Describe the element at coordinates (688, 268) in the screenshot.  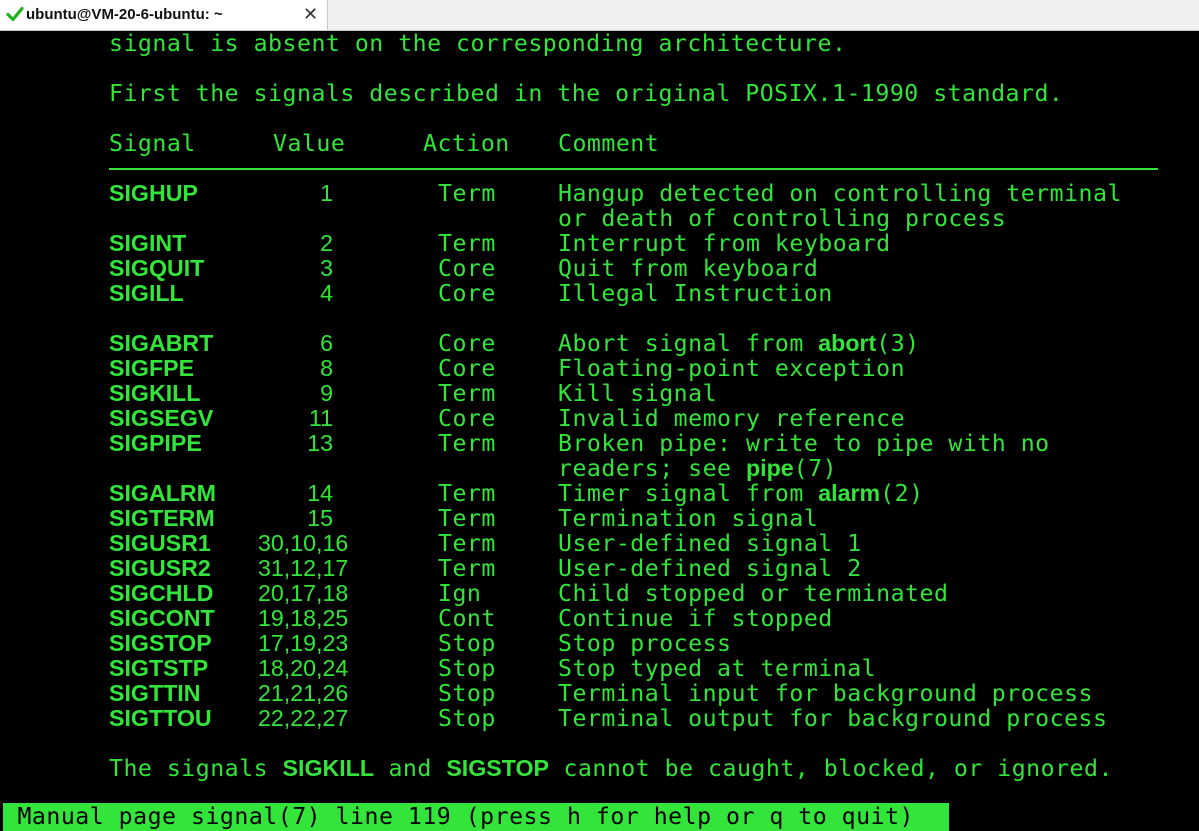
I see `signal-comment: Quit from keyboard` at that location.